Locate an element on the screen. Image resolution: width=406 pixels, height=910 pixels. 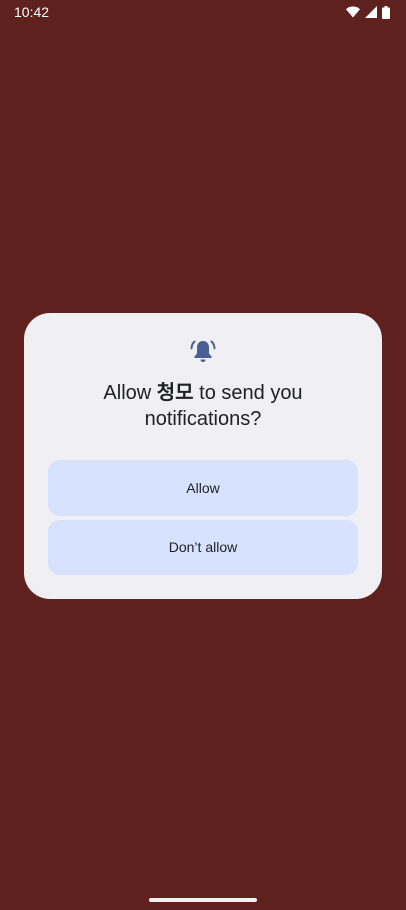
status-bar: 10:42 is located at coordinates (203, 12).